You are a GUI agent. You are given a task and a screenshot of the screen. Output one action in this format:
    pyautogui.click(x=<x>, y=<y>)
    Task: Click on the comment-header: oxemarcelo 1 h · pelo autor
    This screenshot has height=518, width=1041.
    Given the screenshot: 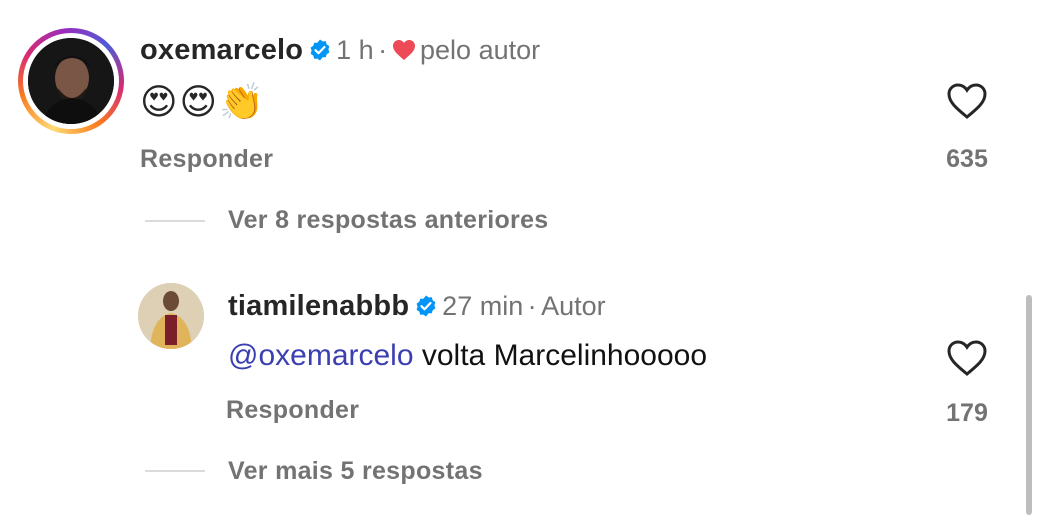 What is the action you would take?
    pyautogui.click(x=340, y=50)
    